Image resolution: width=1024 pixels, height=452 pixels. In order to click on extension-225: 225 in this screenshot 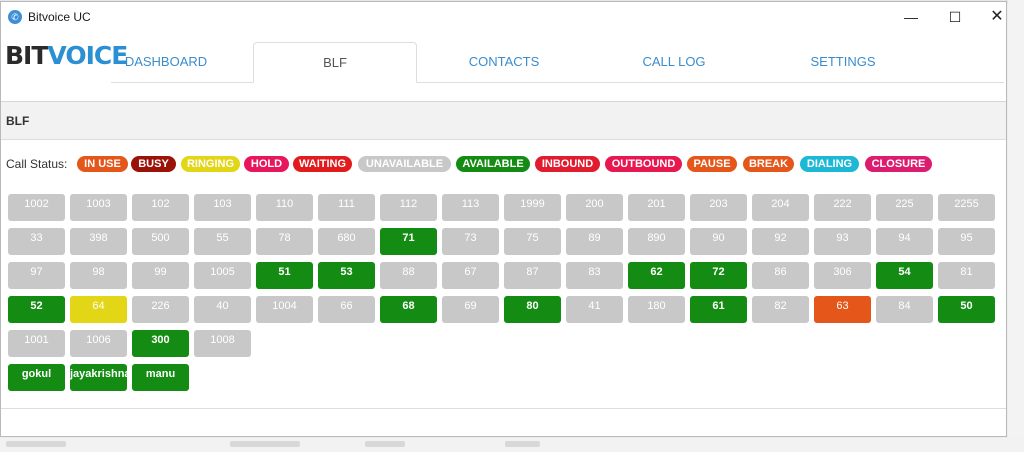, I will do `click(904, 207)`.